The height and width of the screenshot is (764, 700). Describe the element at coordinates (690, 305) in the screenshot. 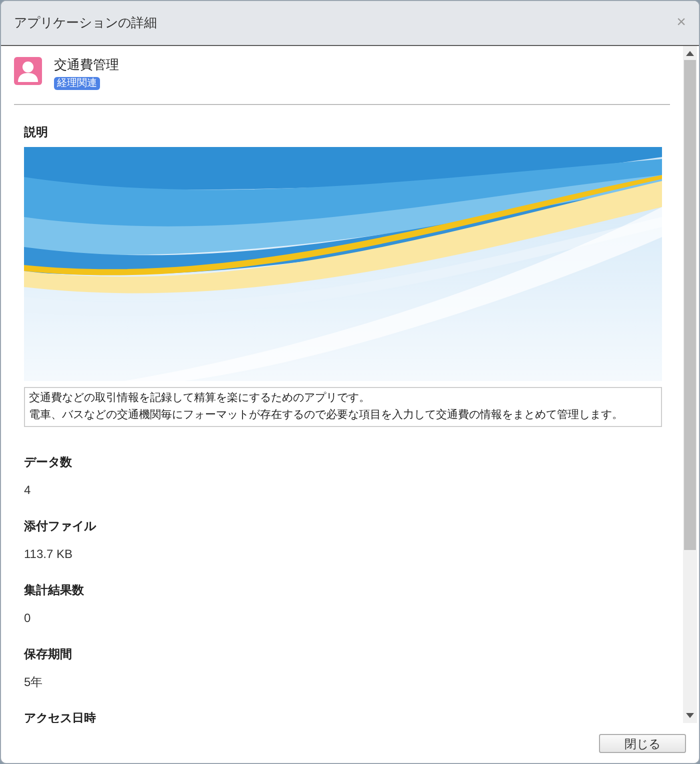

I see `scrollbar-thumb` at that location.